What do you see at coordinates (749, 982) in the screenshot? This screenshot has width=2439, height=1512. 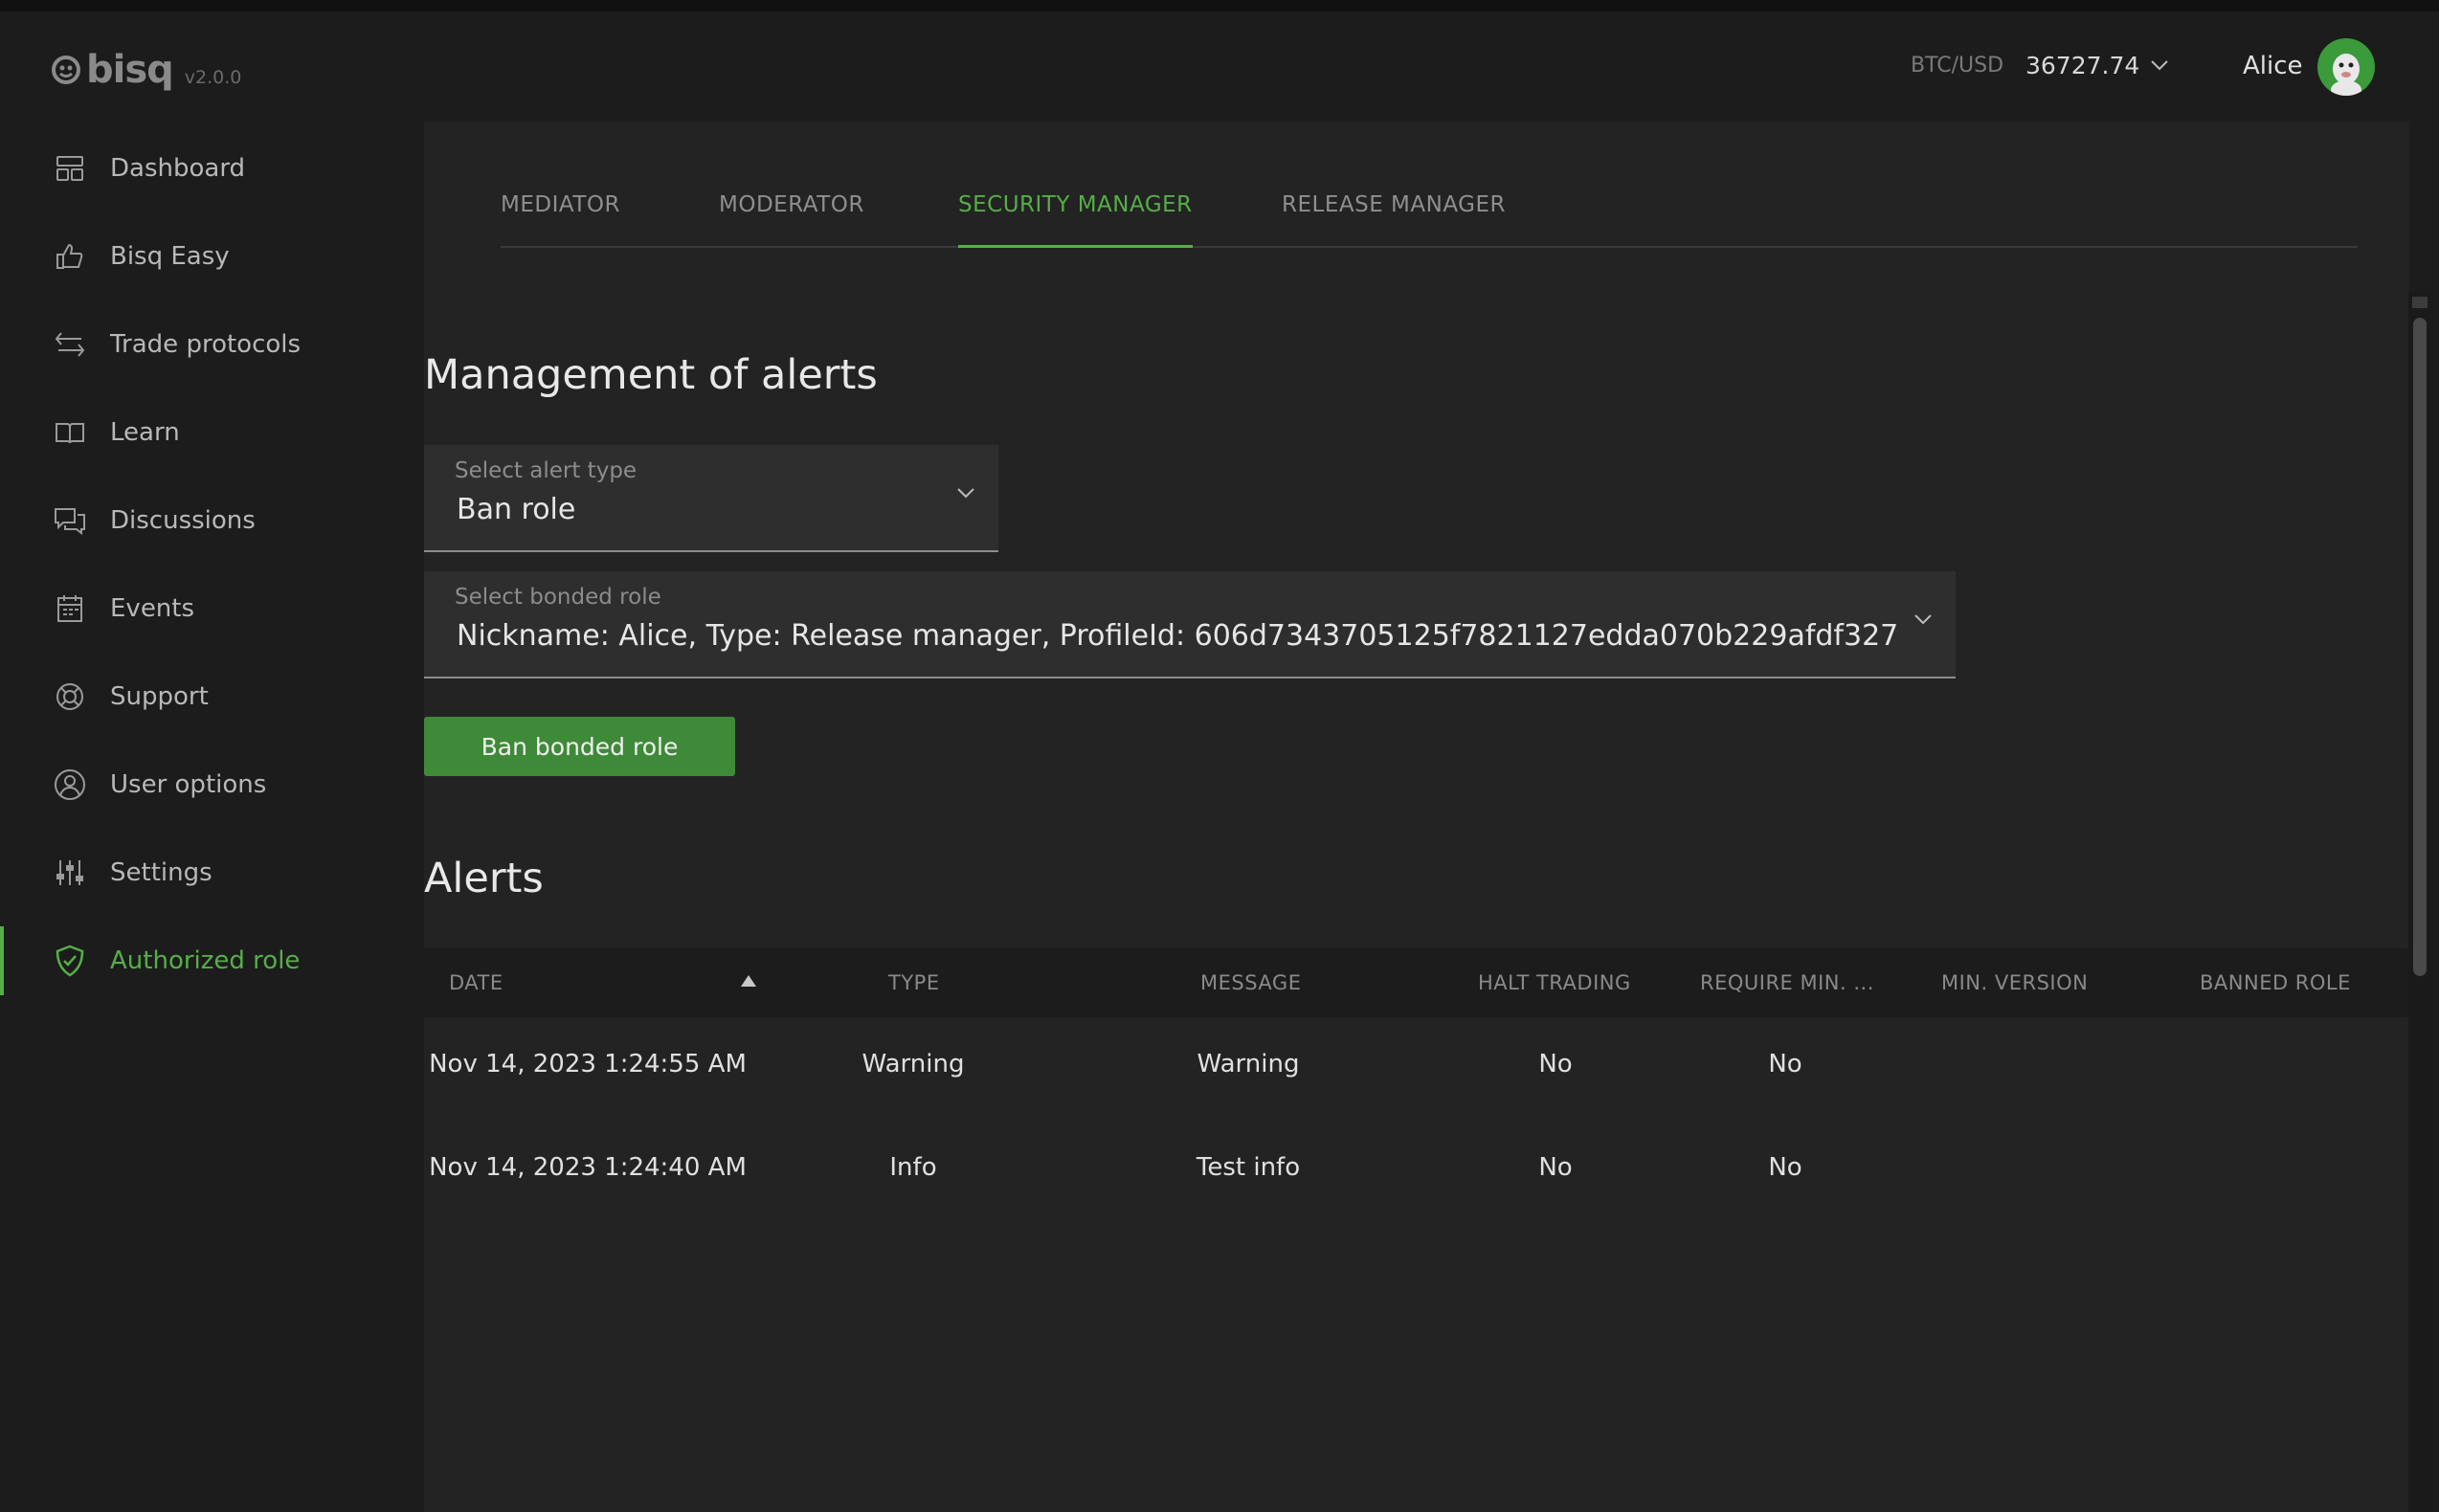 I see `sort-ascending-icon` at bounding box center [749, 982].